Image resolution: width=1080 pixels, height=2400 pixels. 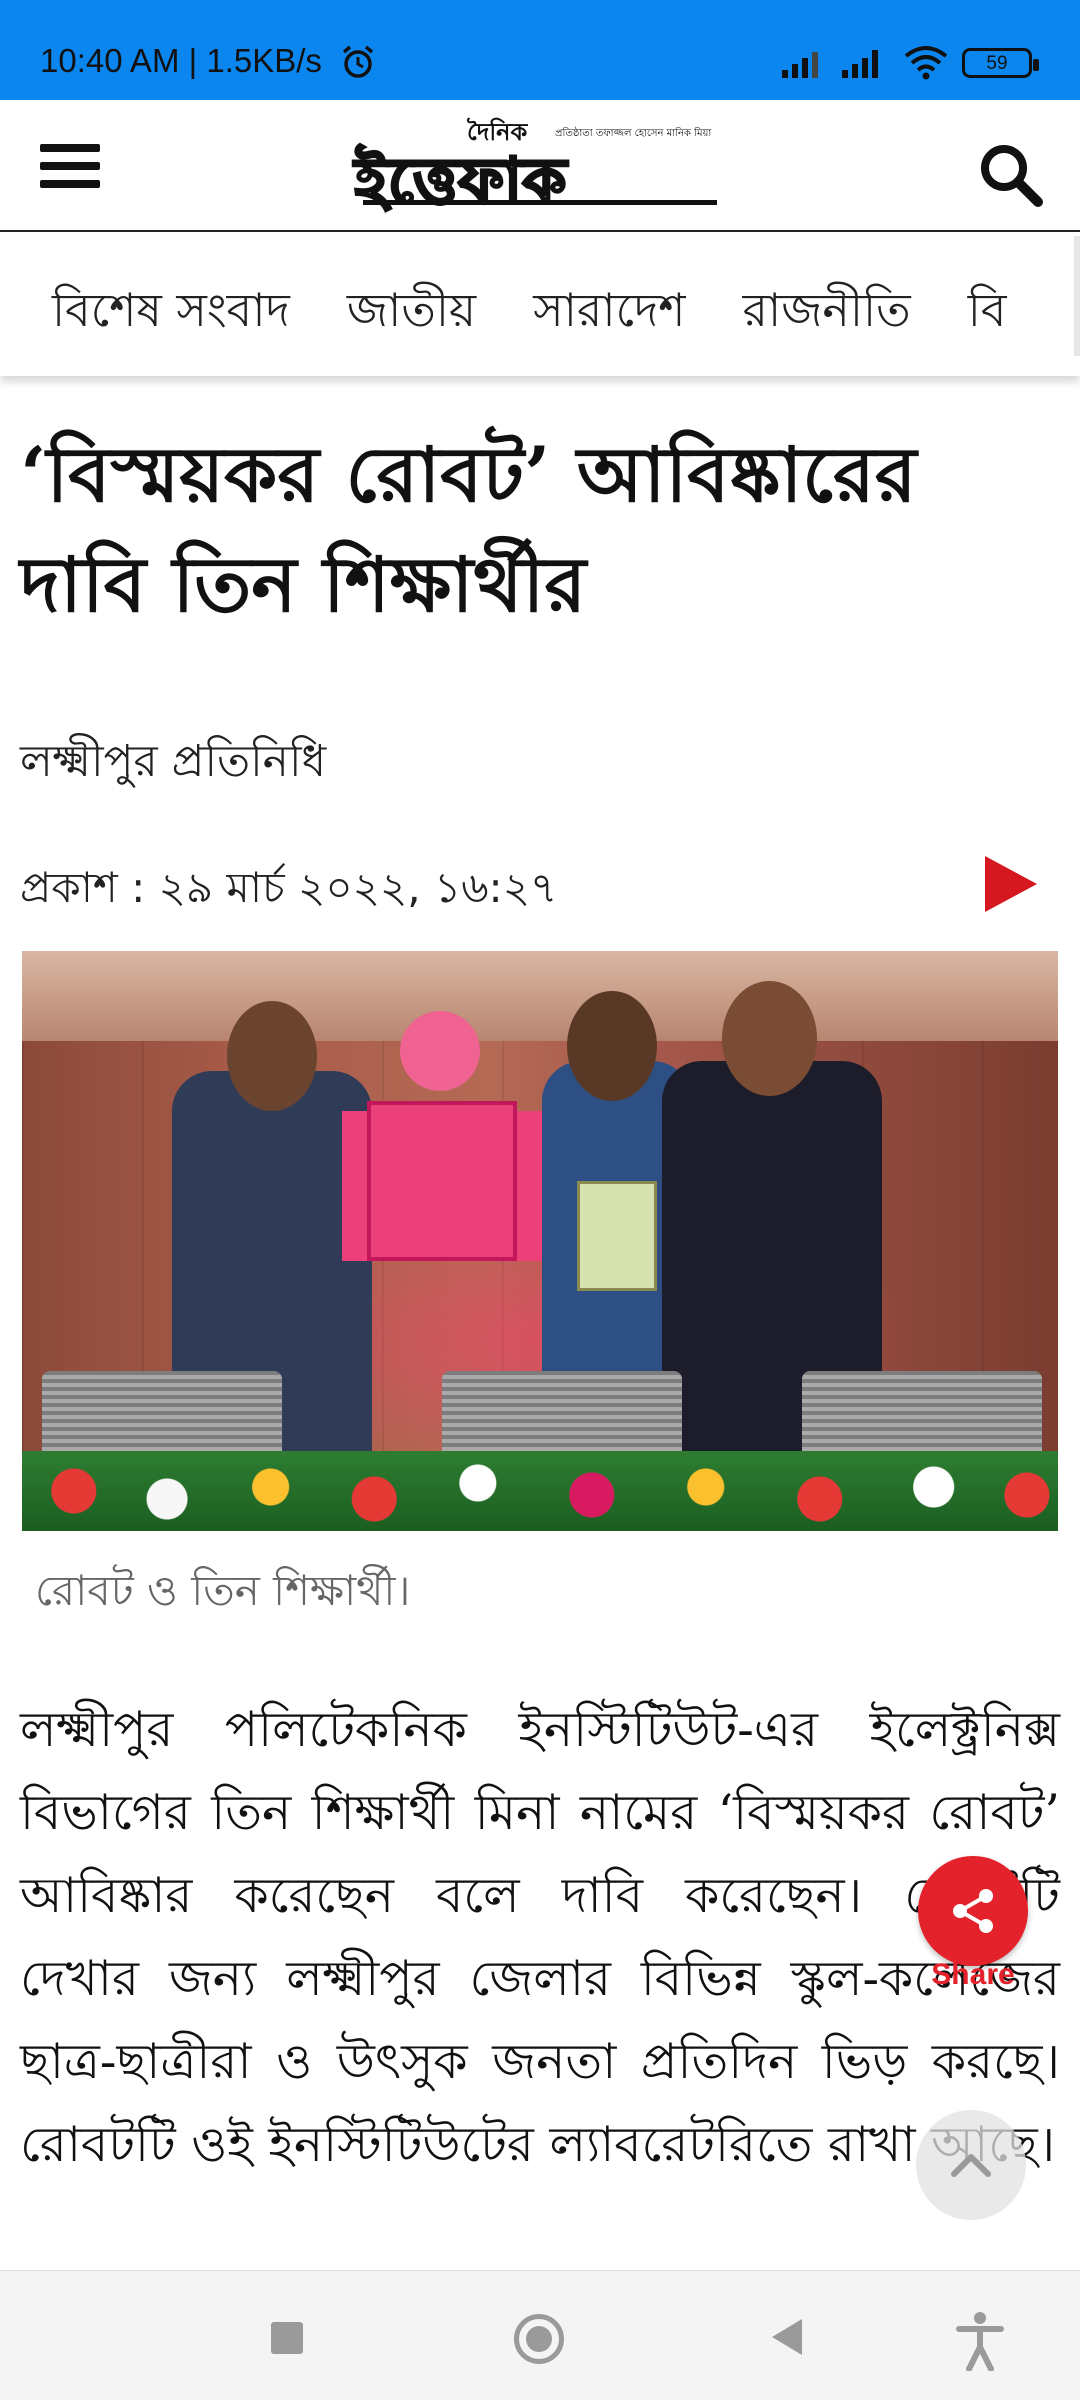 What do you see at coordinates (617, 1236) in the screenshot?
I see `photo-trophy` at bounding box center [617, 1236].